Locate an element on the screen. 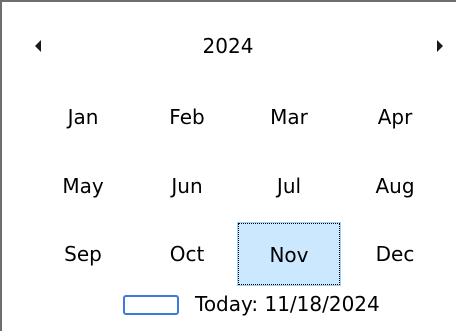 The width and height of the screenshot is (456, 331). month-dec: Dec is located at coordinates (395, 254).